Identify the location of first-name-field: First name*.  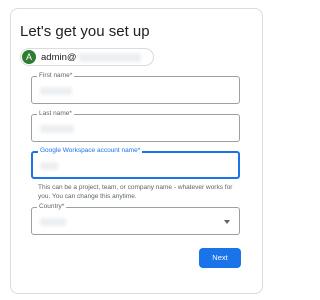
(135, 87).